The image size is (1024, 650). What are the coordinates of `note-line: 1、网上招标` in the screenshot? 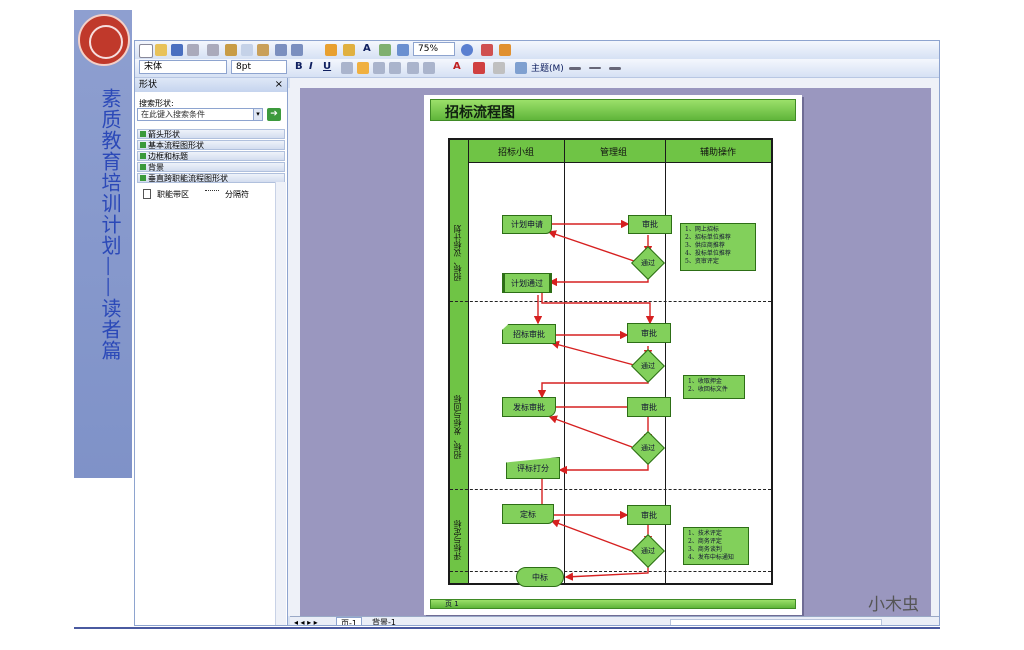 It's located at (702, 229).